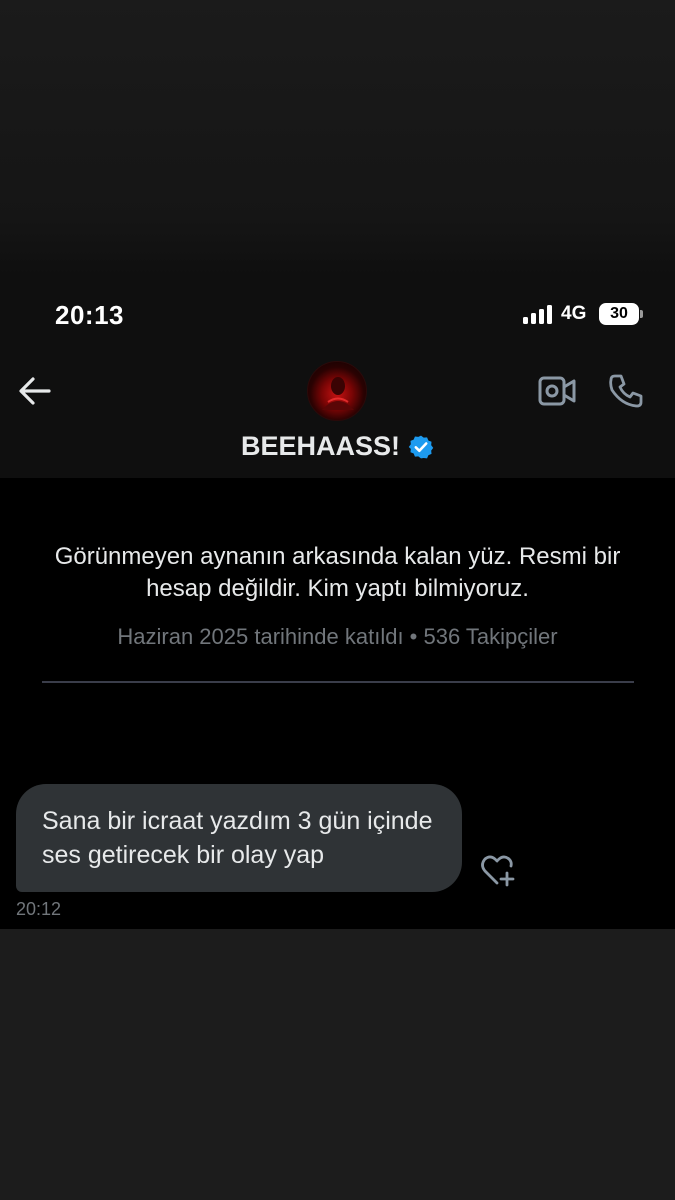 The height and width of the screenshot is (1200, 675). I want to click on voice-call-button, so click(626, 391).